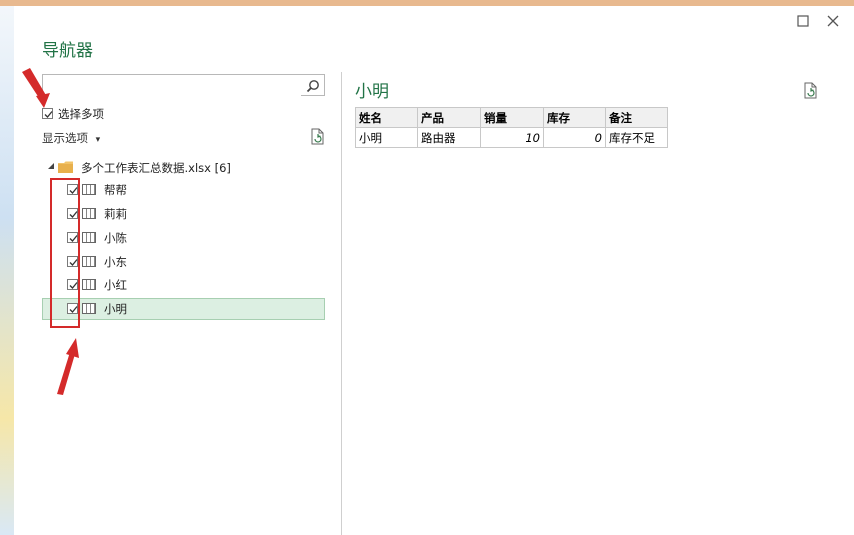 The width and height of the screenshot is (854, 535). What do you see at coordinates (341, 303) in the screenshot?
I see `panel-divider` at bounding box center [341, 303].